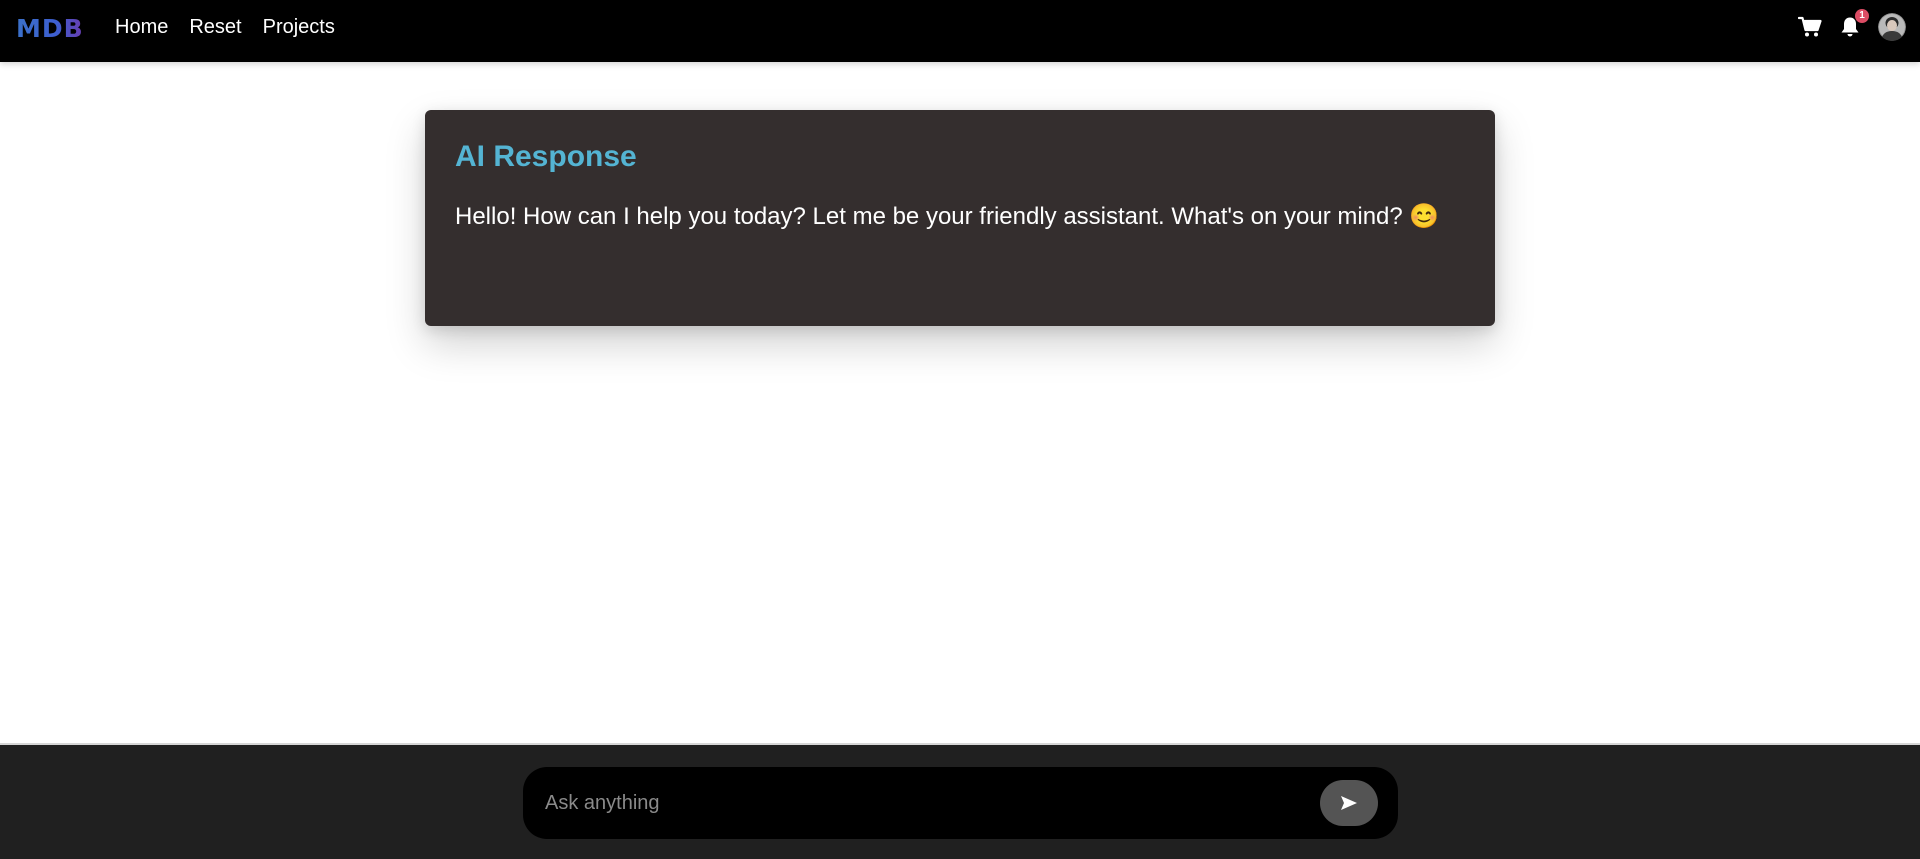 This screenshot has height=859, width=1920. Describe the element at coordinates (960, 31) in the screenshot. I see `top-navbar: MDB Home Reset Projects 1` at that location.